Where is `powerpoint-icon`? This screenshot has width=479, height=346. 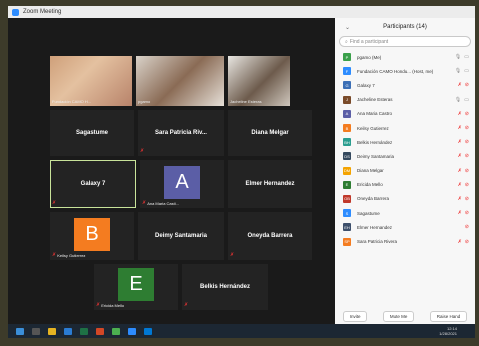
powerpoint-icon is located at coordinates (100, 331).